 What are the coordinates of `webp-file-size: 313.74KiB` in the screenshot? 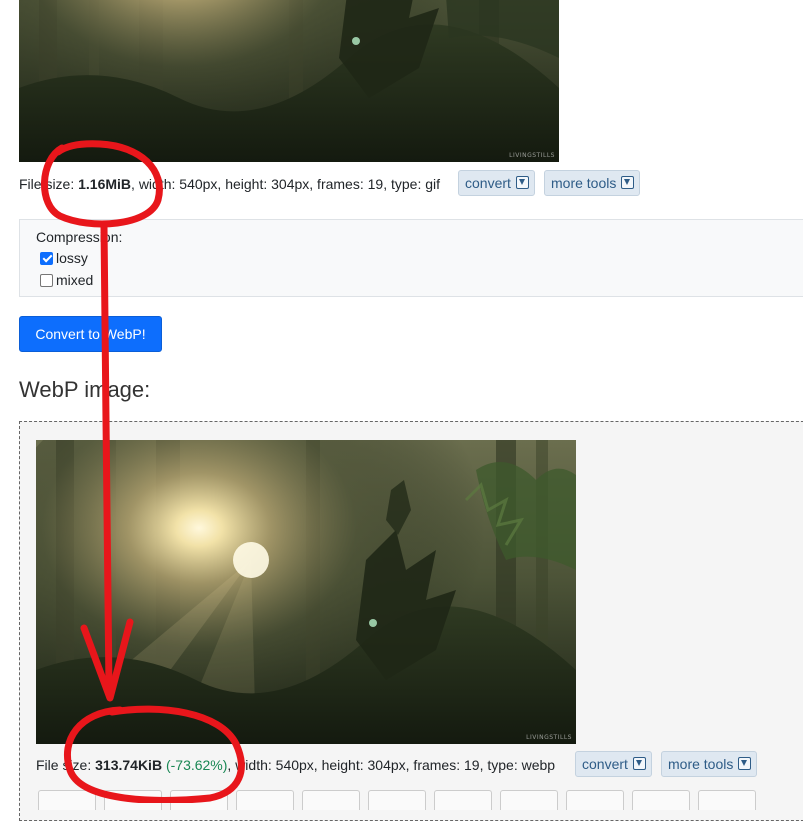 It's located at (129, 765).